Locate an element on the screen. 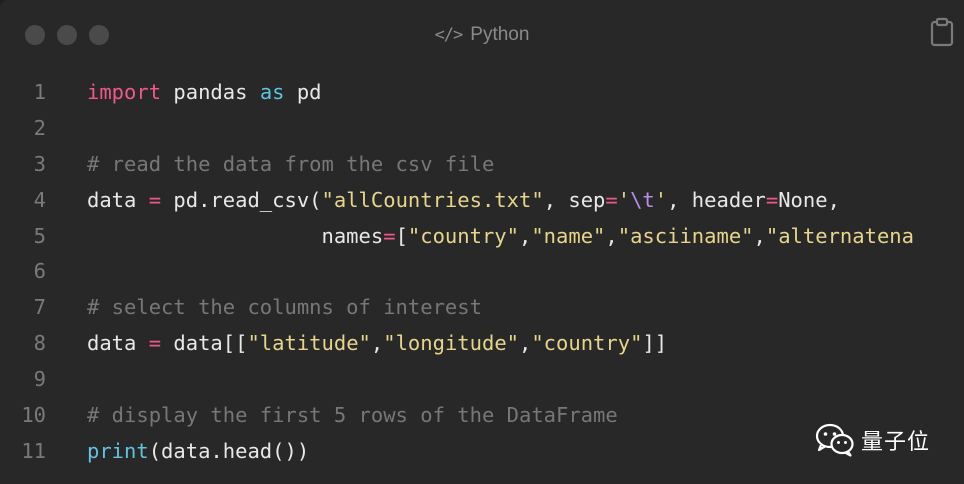 This screenshot has height=484, width=964. code-token: (data.head()) is located at coordinates (229, 450).